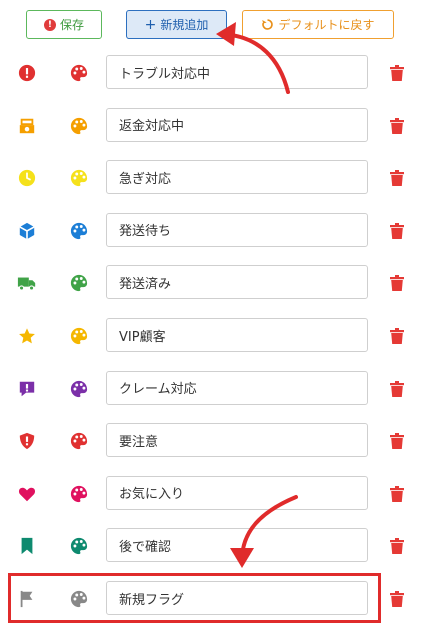  Describe the element at coordinates (237, 545) in the screenshot. I see `tag-label-input: 後で確認` at that location.